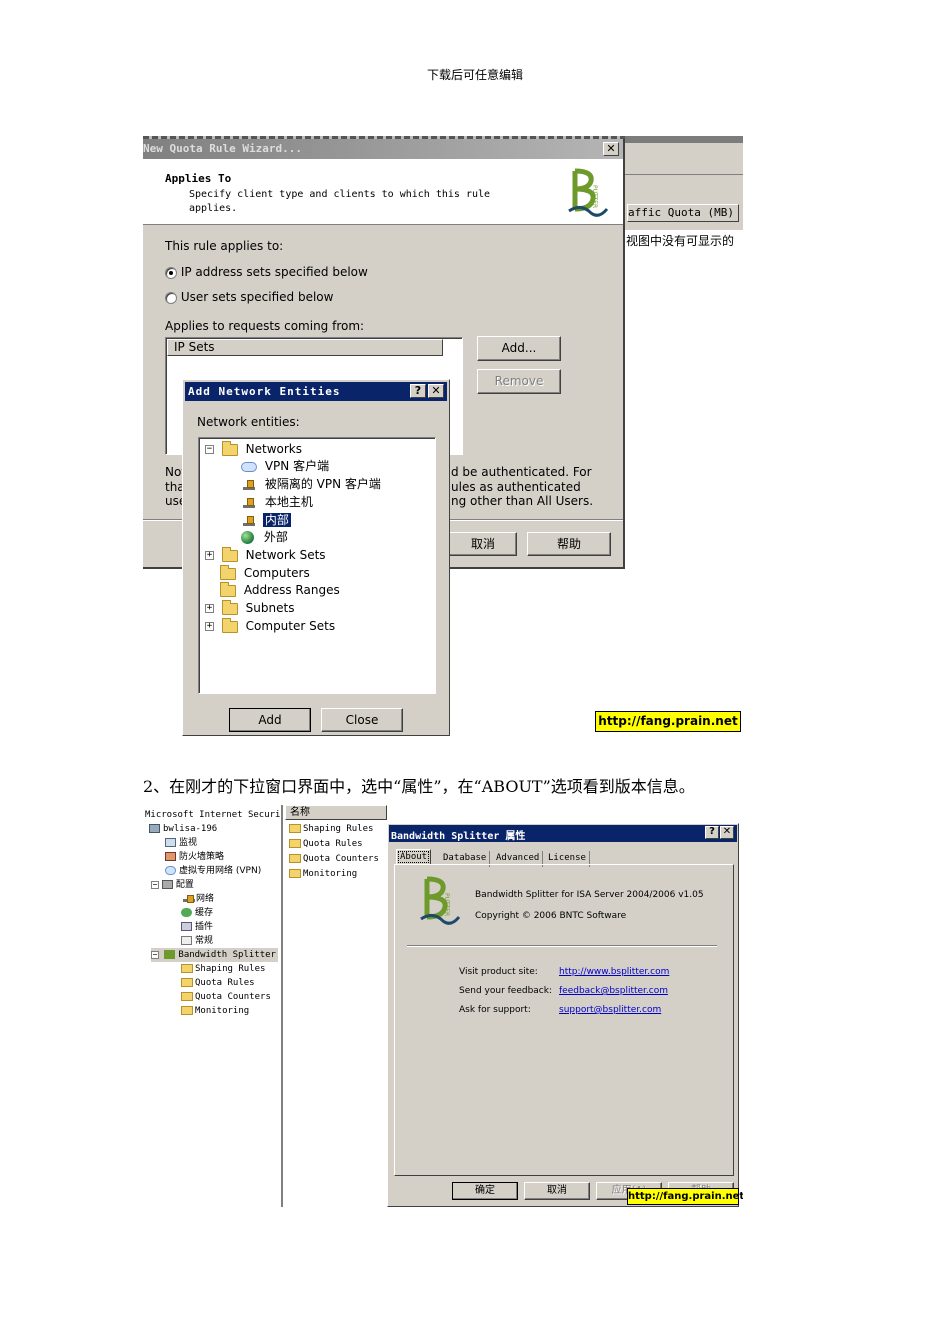 The height and width of the screenshot is (1344, 950). I want to click on tree-server: bwlisa-196, so click(183, 829).